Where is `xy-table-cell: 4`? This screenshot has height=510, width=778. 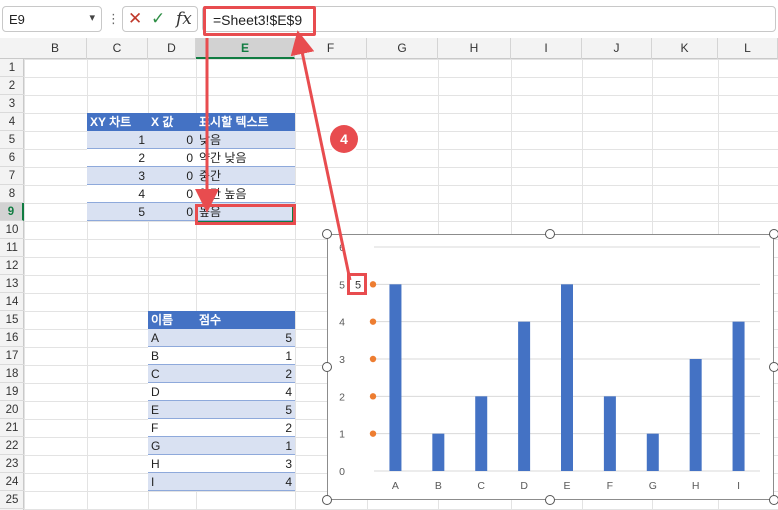
xy-table-cell: 4 is located at coordinates (117, 194).